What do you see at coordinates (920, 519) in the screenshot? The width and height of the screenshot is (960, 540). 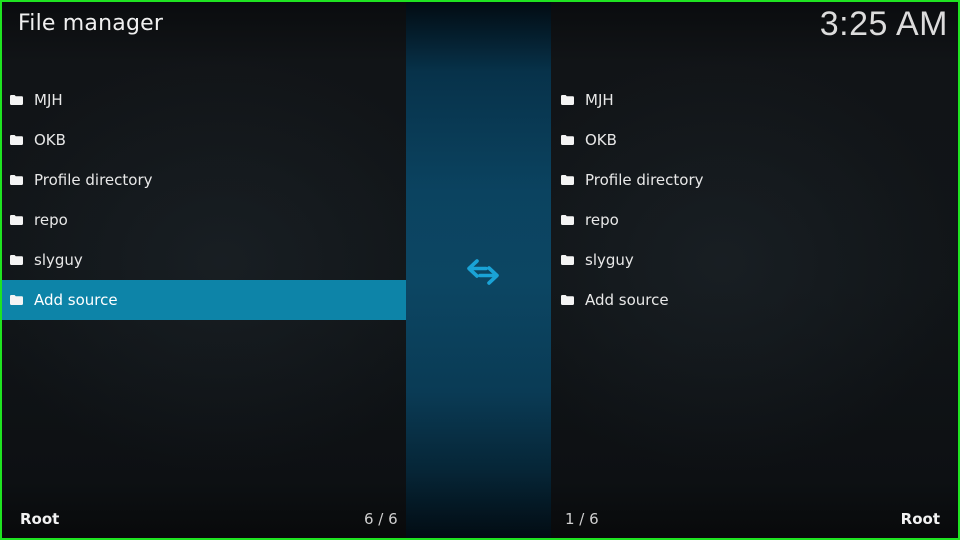 I see `right-pane-path: Root` at bounding box center [920, 519].